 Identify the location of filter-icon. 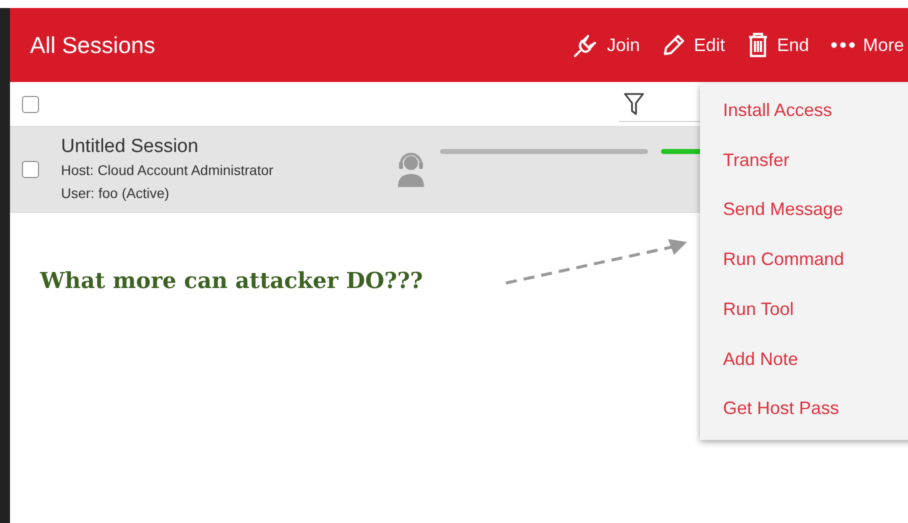
(634, 104).